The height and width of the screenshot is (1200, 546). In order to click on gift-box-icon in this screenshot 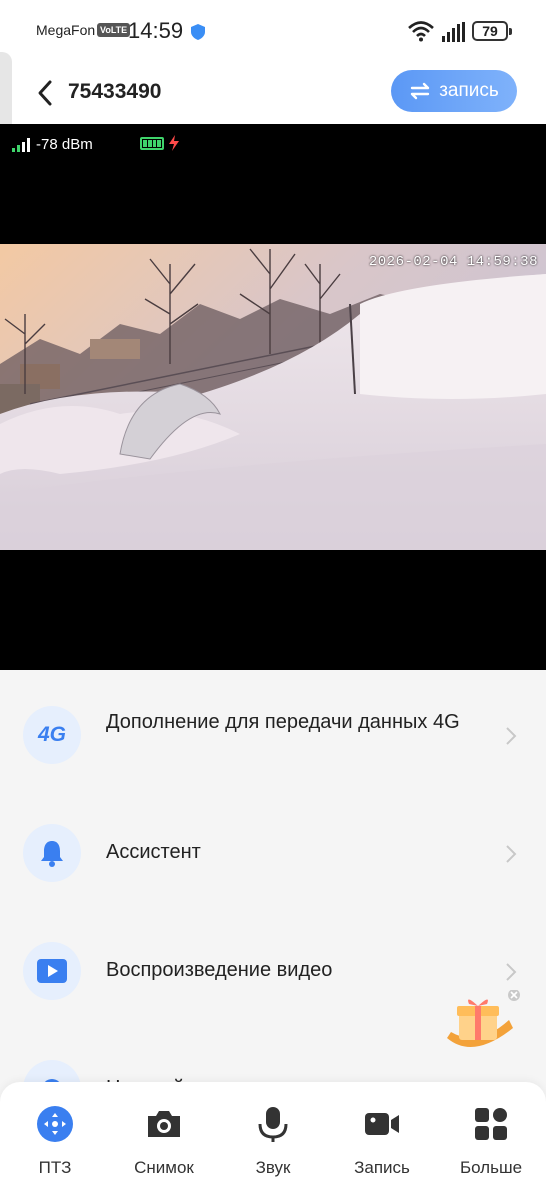, I will do `click(483, 1018)`.